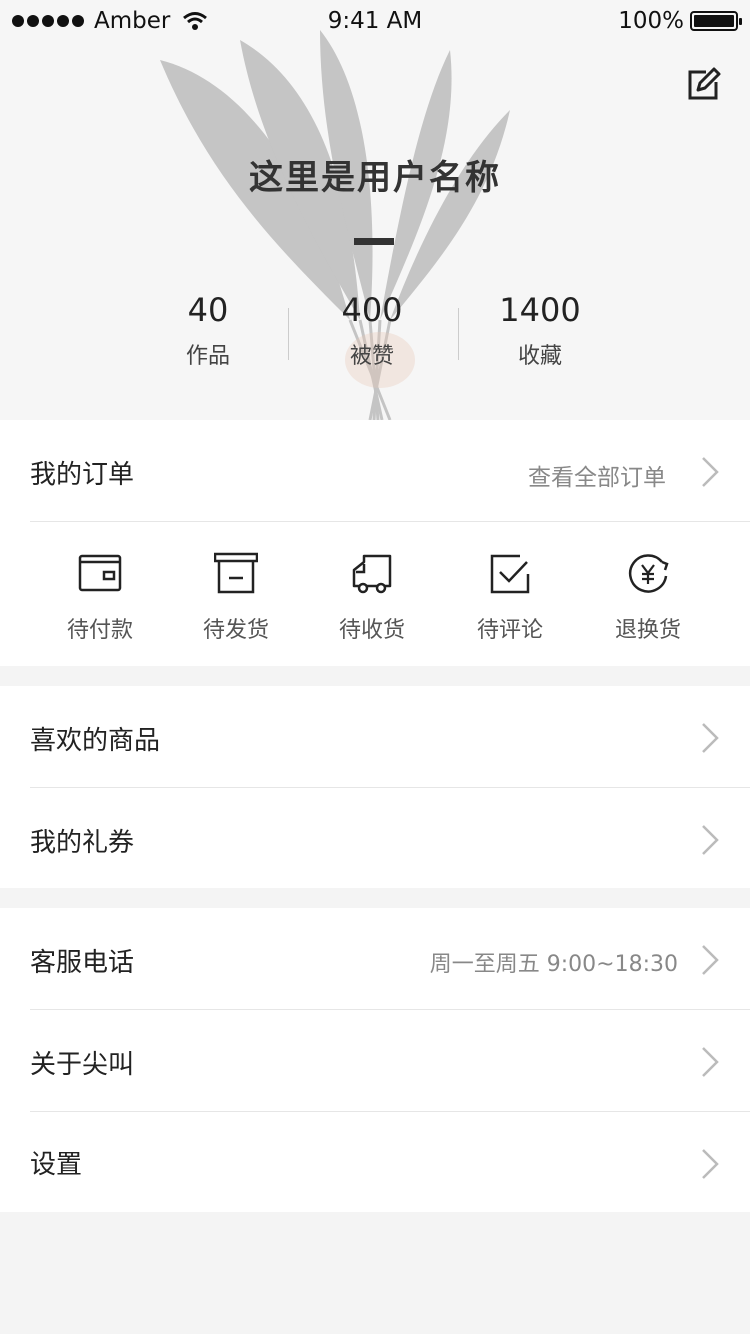 This screenshot has width=750, height=1334. What do you see at coordinates (651, 21) in the screenshot?
I see `battery-percent: 100%` at bounding box center [651, 21].